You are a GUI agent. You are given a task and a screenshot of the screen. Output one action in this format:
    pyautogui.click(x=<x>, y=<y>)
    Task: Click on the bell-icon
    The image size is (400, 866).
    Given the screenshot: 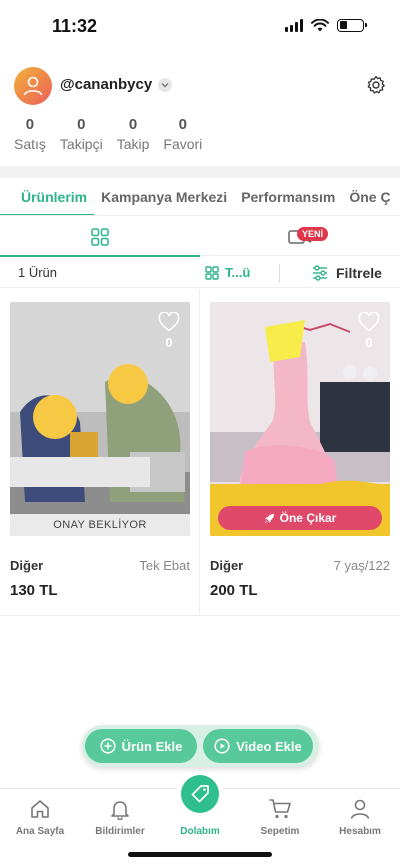 What is the action you would take?
    pyautogui.click(x=120, y=810)
    